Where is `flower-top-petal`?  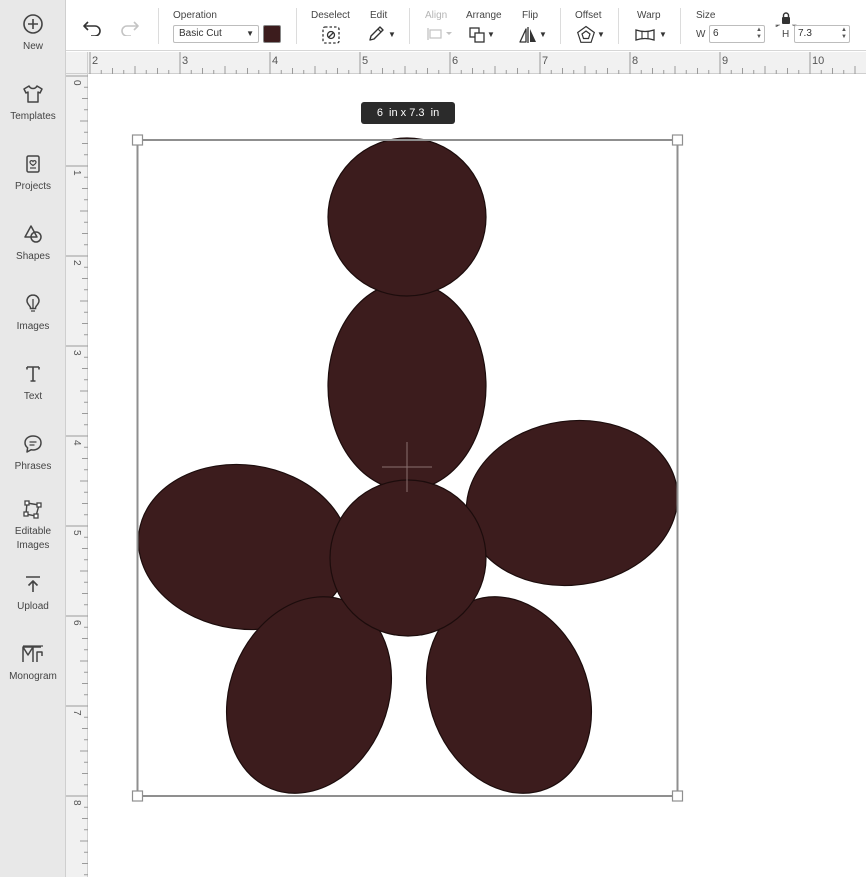 flower-top-petal is located at coordinates (407, 217).